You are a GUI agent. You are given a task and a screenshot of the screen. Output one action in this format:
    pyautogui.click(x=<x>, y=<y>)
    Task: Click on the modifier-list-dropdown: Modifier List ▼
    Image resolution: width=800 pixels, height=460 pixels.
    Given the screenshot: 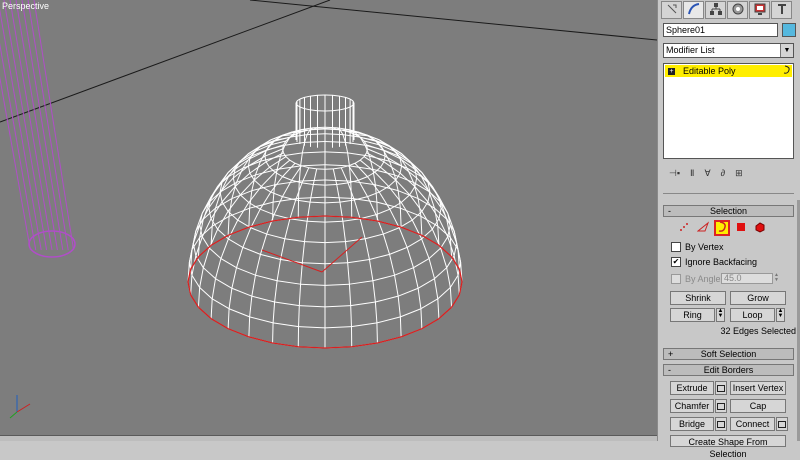 What is the action you would take?
    pyautogui.click(x=728, y=50)
    